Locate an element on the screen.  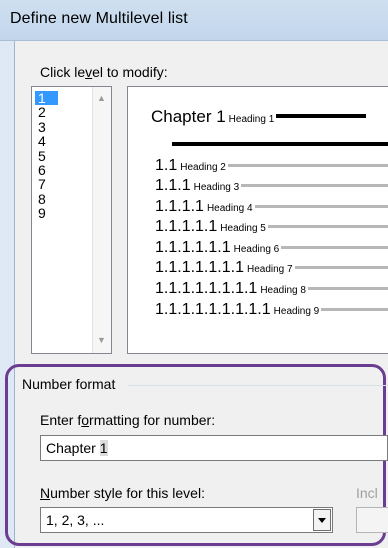
level-item: 7 is located at coordinates (63, 184).